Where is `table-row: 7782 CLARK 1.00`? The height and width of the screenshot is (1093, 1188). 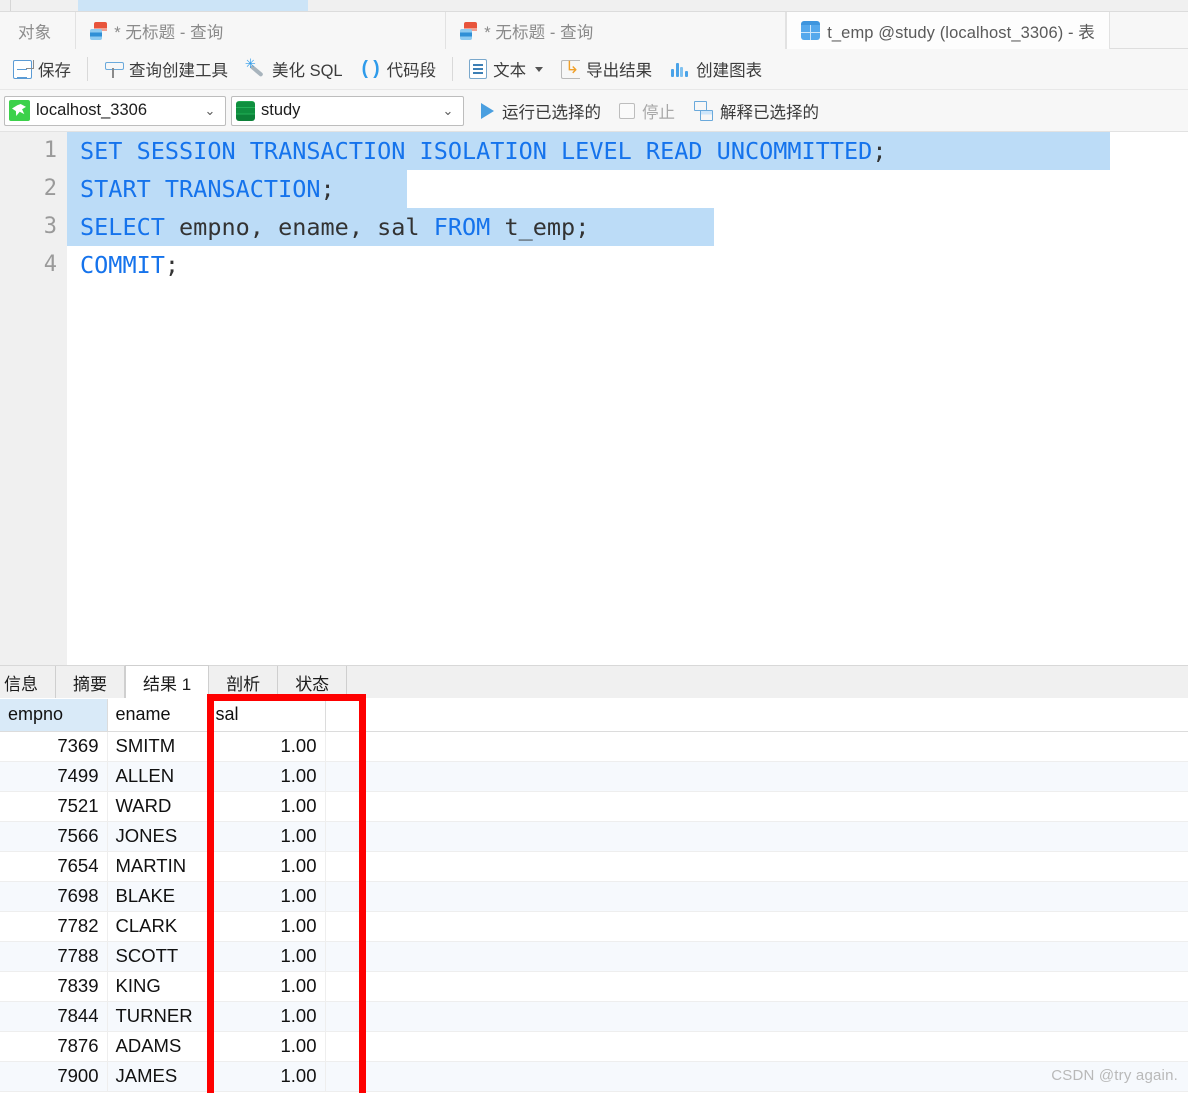 table-row: 7782 CLARK 1.00 is located at coordinates (594, 926).